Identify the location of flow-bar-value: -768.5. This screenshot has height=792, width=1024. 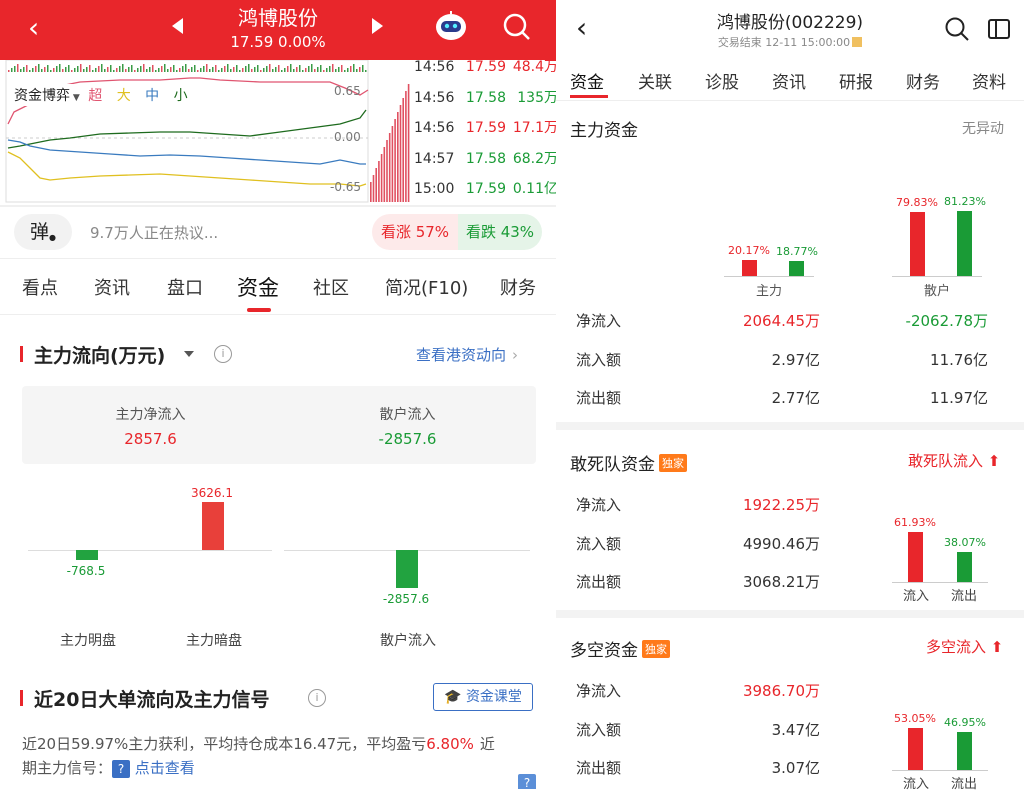
(86, 571).